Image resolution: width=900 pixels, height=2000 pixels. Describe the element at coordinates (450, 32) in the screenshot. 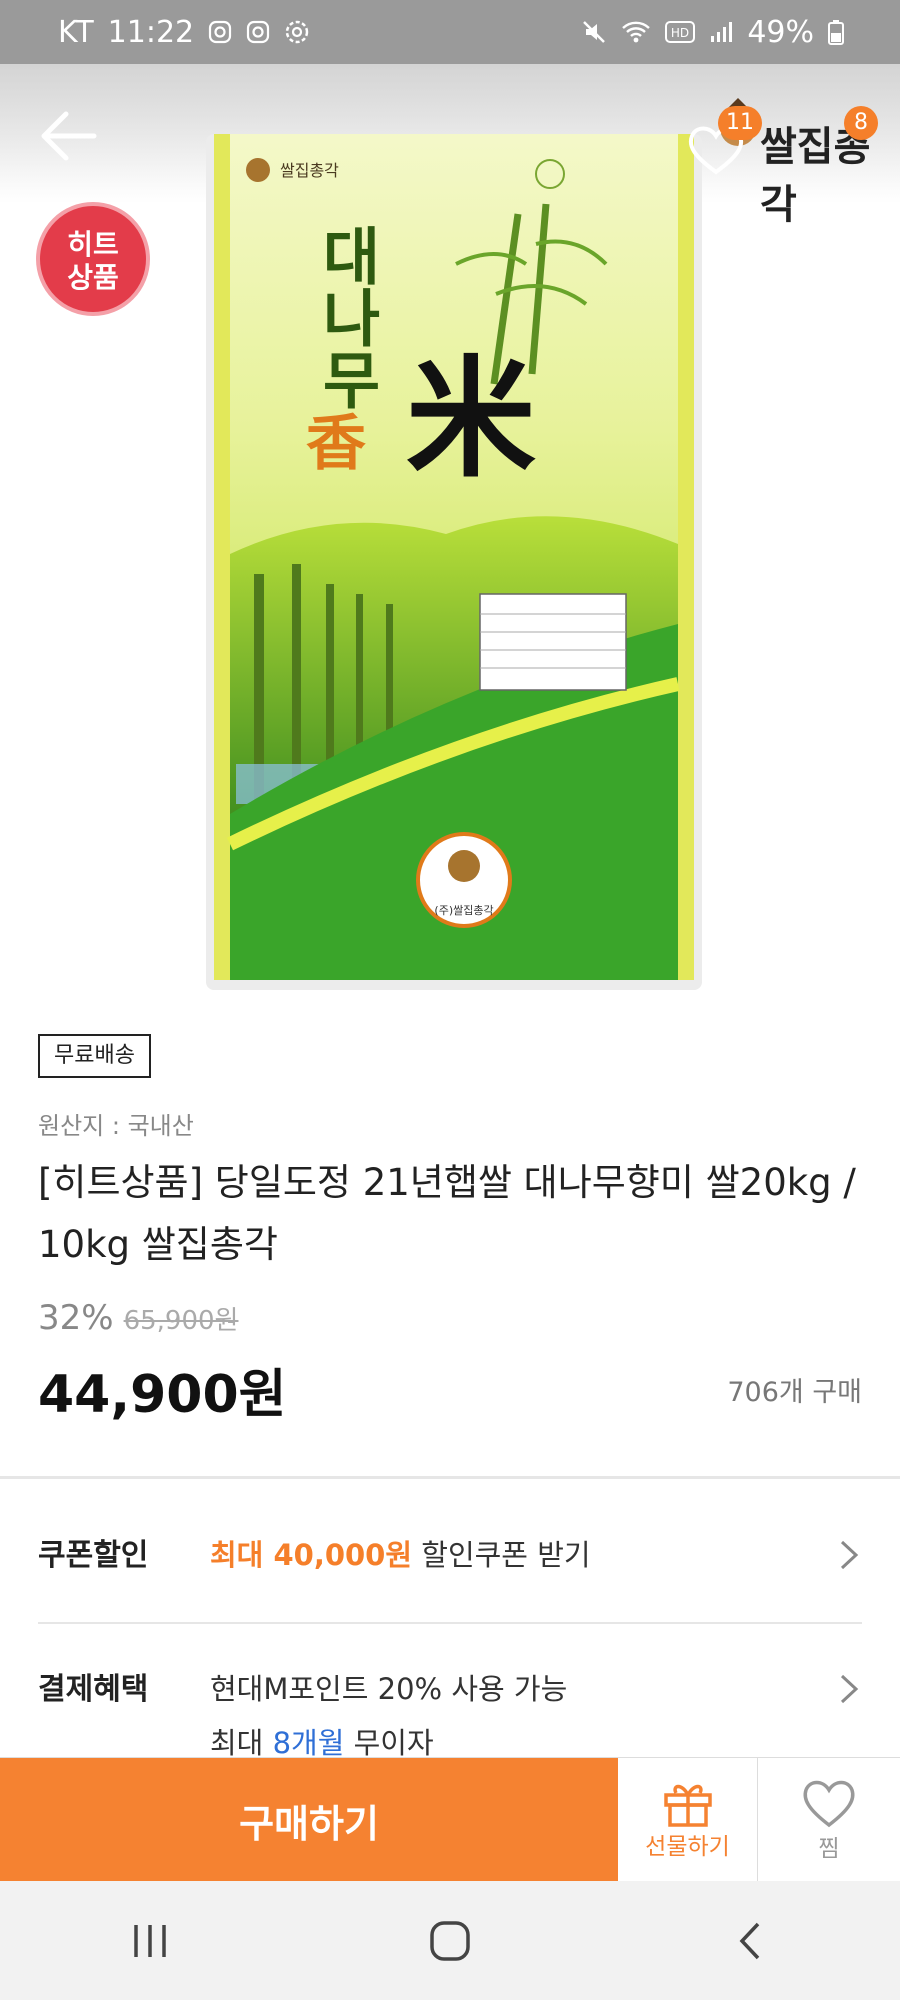

I see `status-bar: KT 11:22 HD 49%` at that location.